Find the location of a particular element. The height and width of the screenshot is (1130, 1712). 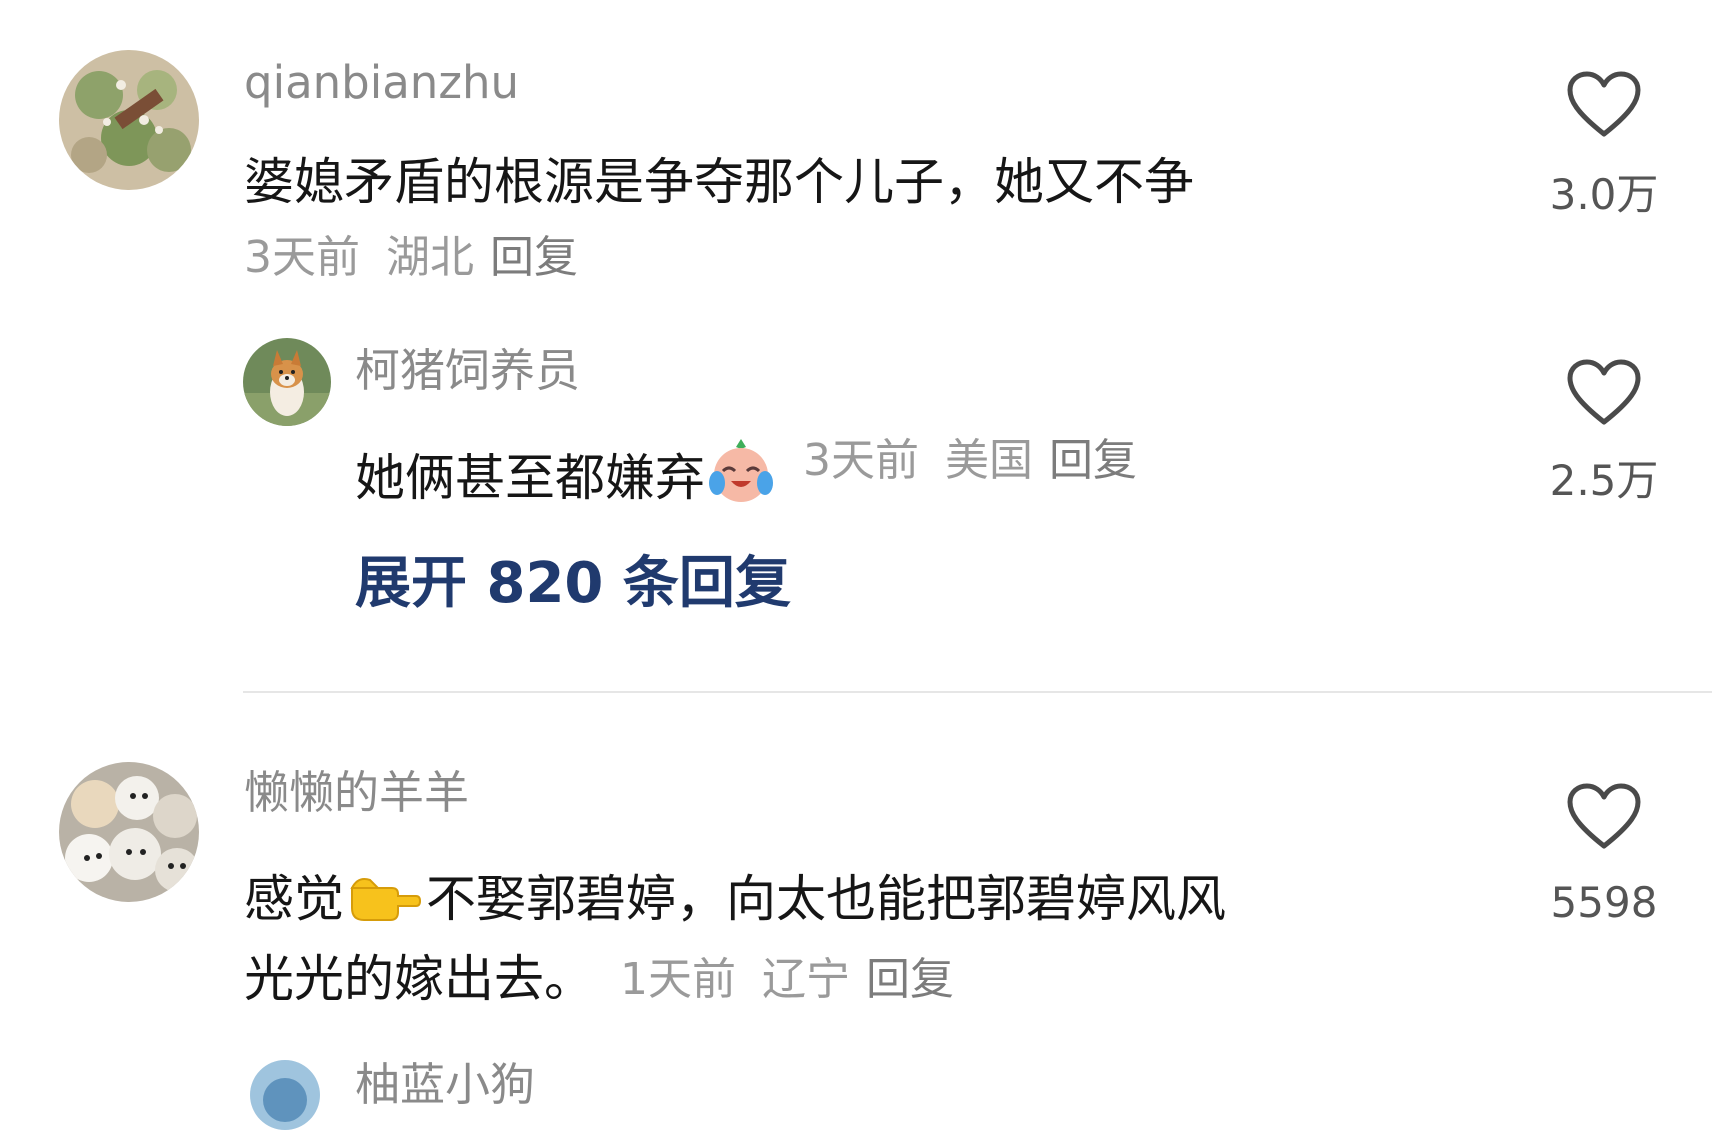

pointing-right-emoji-icon is located at coordinates (386, 899).